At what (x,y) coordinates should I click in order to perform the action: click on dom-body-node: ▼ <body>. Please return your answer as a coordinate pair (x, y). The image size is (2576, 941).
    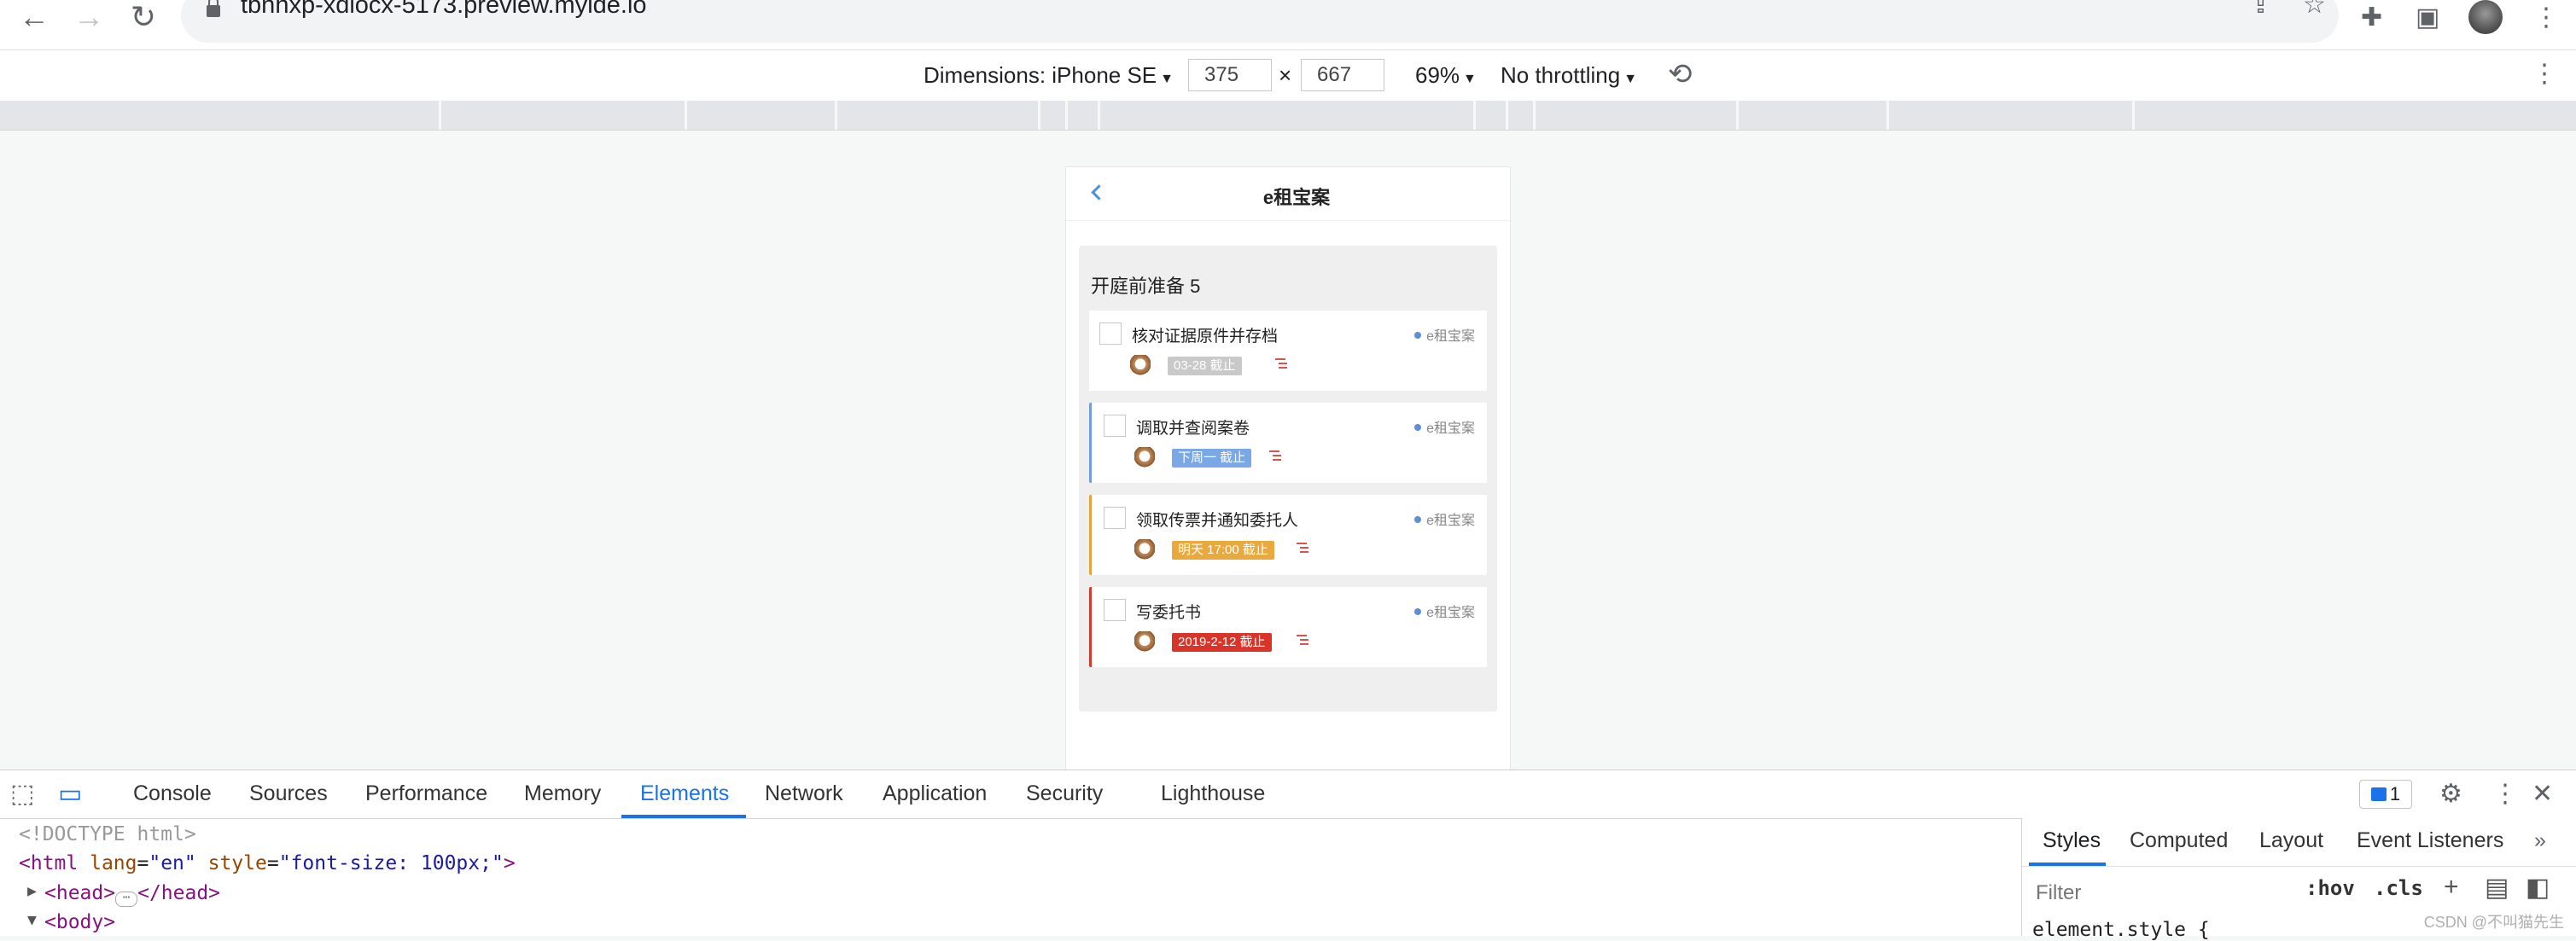
    Looking at the image, I should click on (71, 922).